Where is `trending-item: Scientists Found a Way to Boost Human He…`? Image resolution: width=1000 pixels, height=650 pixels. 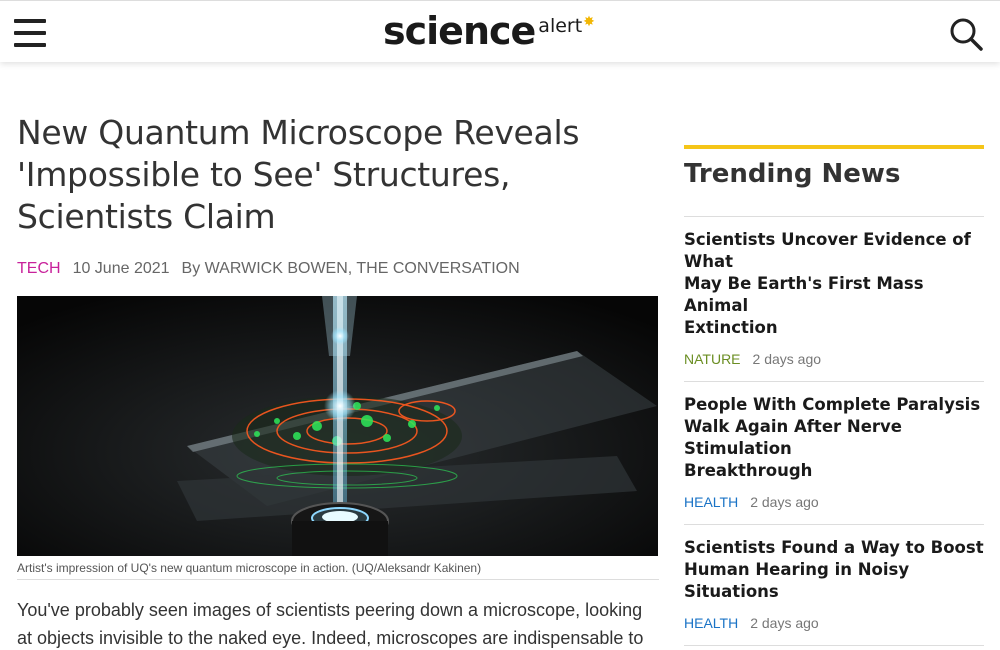 trending-item: Scientists Found a Way to Boost Human He… is located at coordinates (834, 585).